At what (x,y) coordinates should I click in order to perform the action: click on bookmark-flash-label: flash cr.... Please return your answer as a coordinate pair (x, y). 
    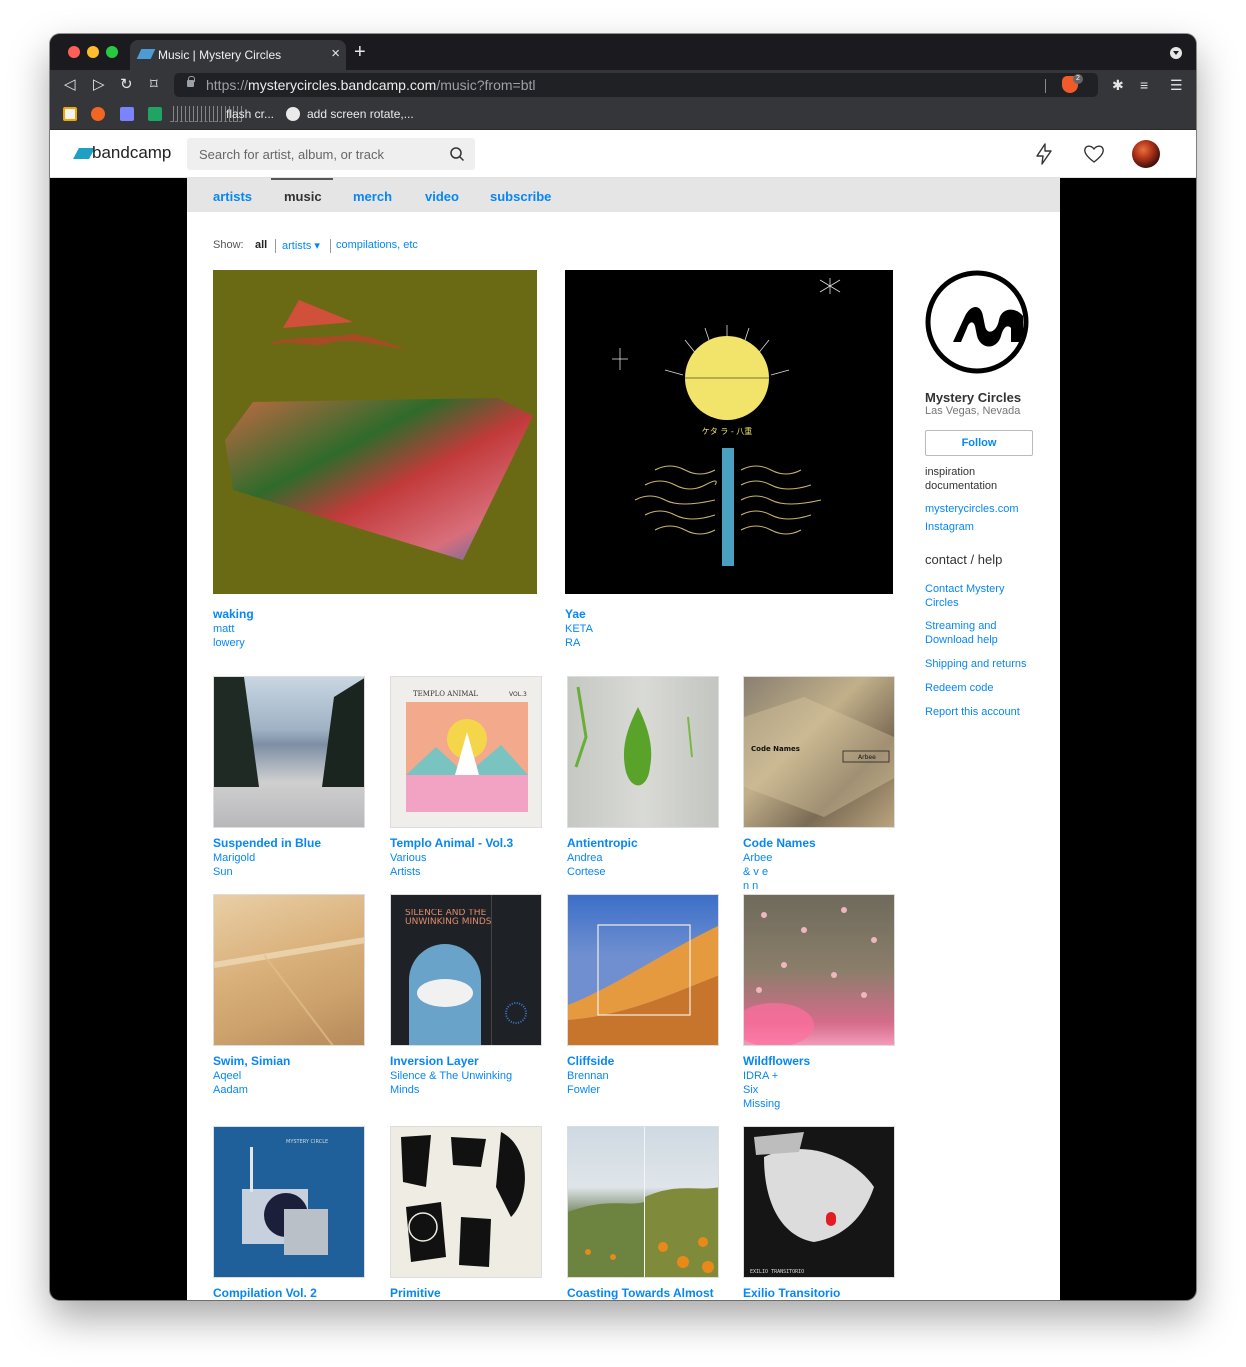
    Looking at the image, I should click on (250, 114).